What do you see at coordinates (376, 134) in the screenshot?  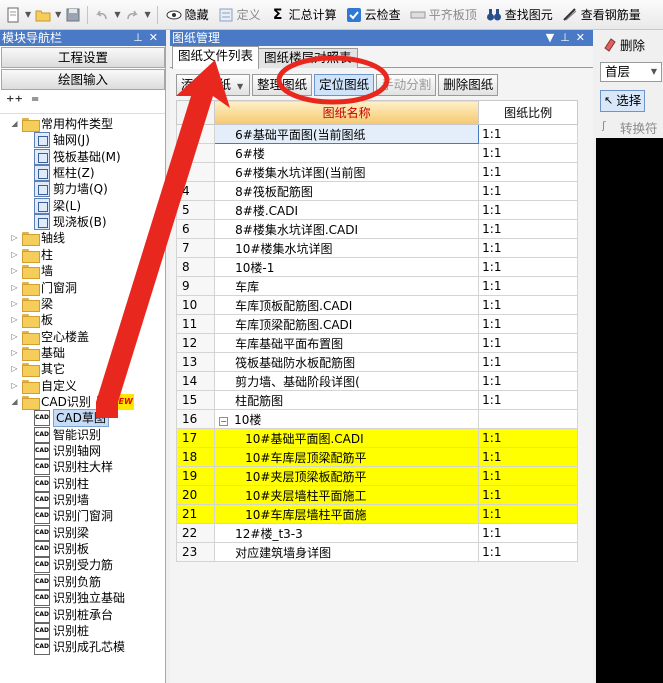 I see `table-row: 1 6#基础平面图(当前图纸 1:1` at bounding box center [376, 134].